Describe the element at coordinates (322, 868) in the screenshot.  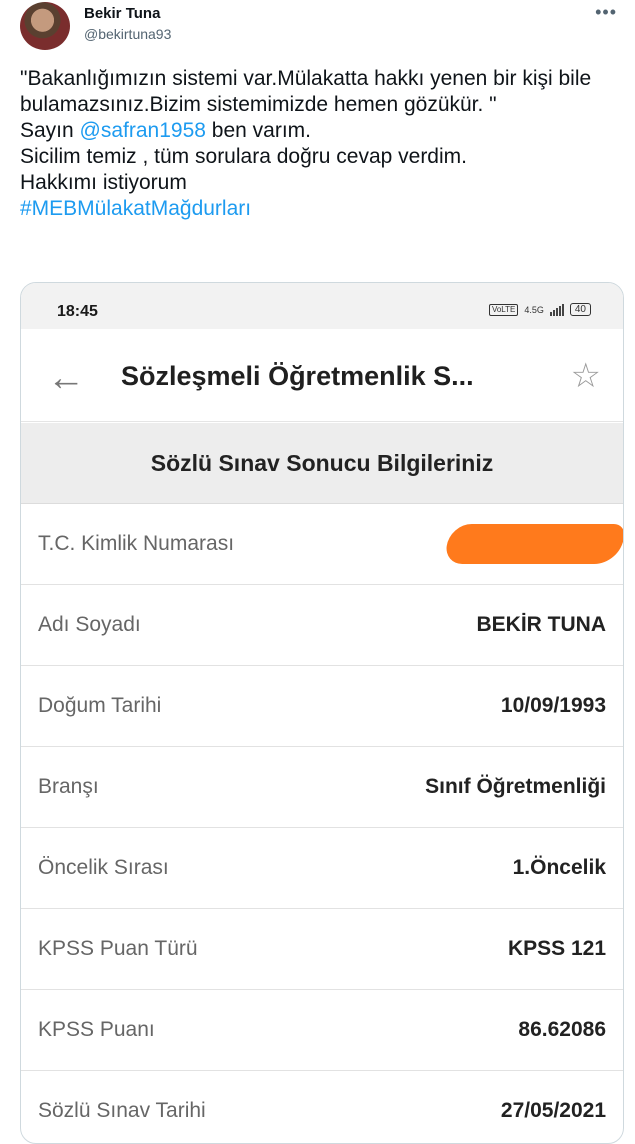
I see `row-oncelik-sirasi: Öncelik Sırası 1.Öncelik` at that location.